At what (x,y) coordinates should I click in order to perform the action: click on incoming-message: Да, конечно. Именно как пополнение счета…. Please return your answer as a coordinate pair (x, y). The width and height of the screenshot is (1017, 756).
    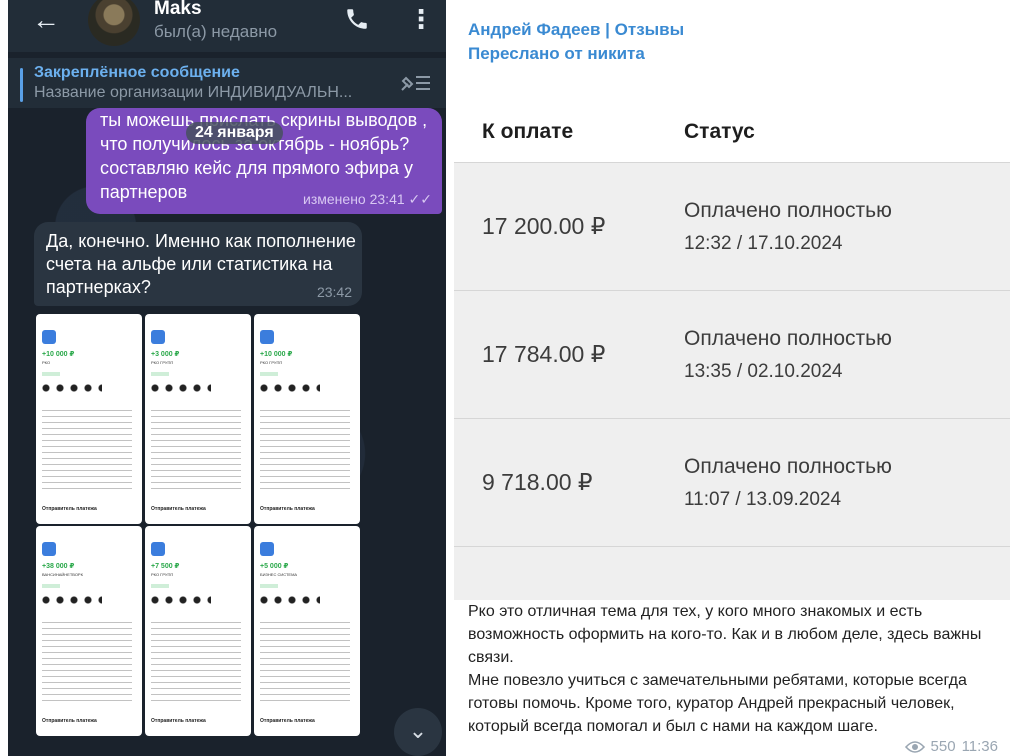
    Looking at the image, I should click on (198, 264).